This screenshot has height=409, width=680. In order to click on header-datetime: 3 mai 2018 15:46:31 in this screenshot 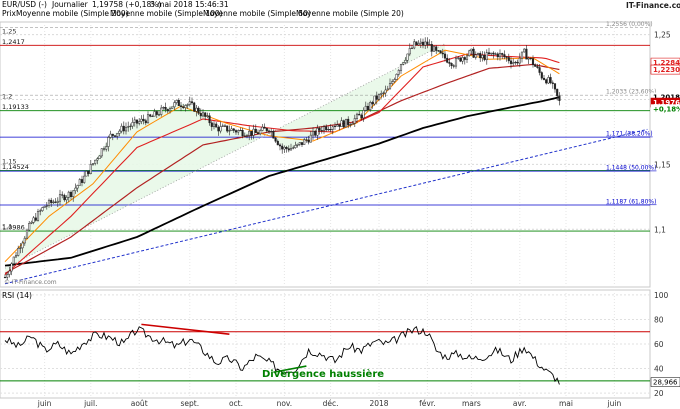, I will do `click(189, 4)`.